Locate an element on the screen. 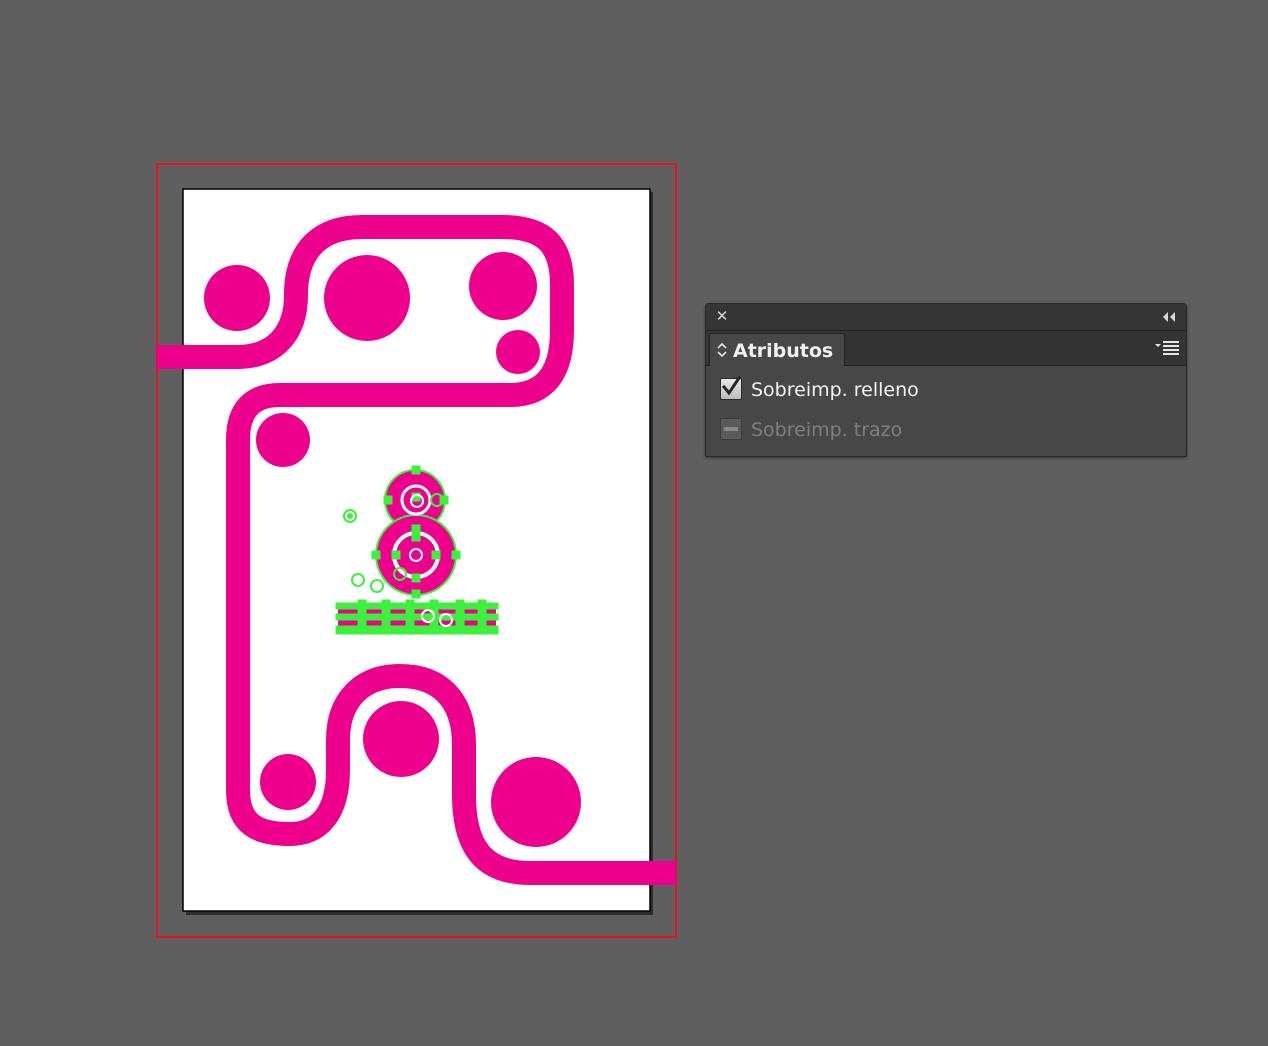  double-chevron-left-icon is located at coordinates (1169, 317).